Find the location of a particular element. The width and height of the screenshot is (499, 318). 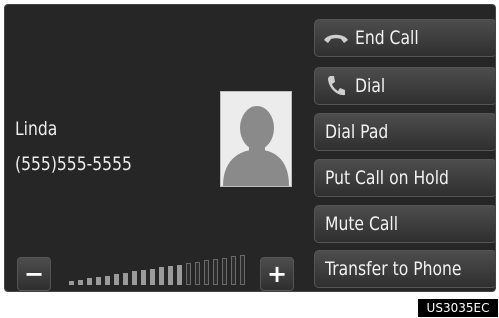

figure-code-label: US3035EC is located at coordinates (458, 308).